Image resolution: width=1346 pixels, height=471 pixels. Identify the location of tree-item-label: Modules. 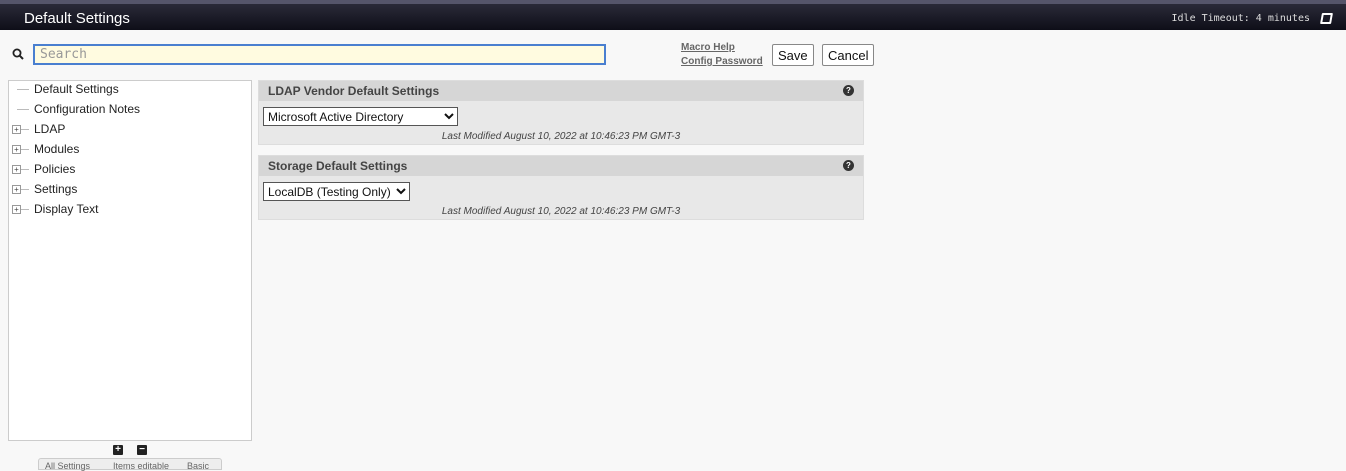
(57, 149).